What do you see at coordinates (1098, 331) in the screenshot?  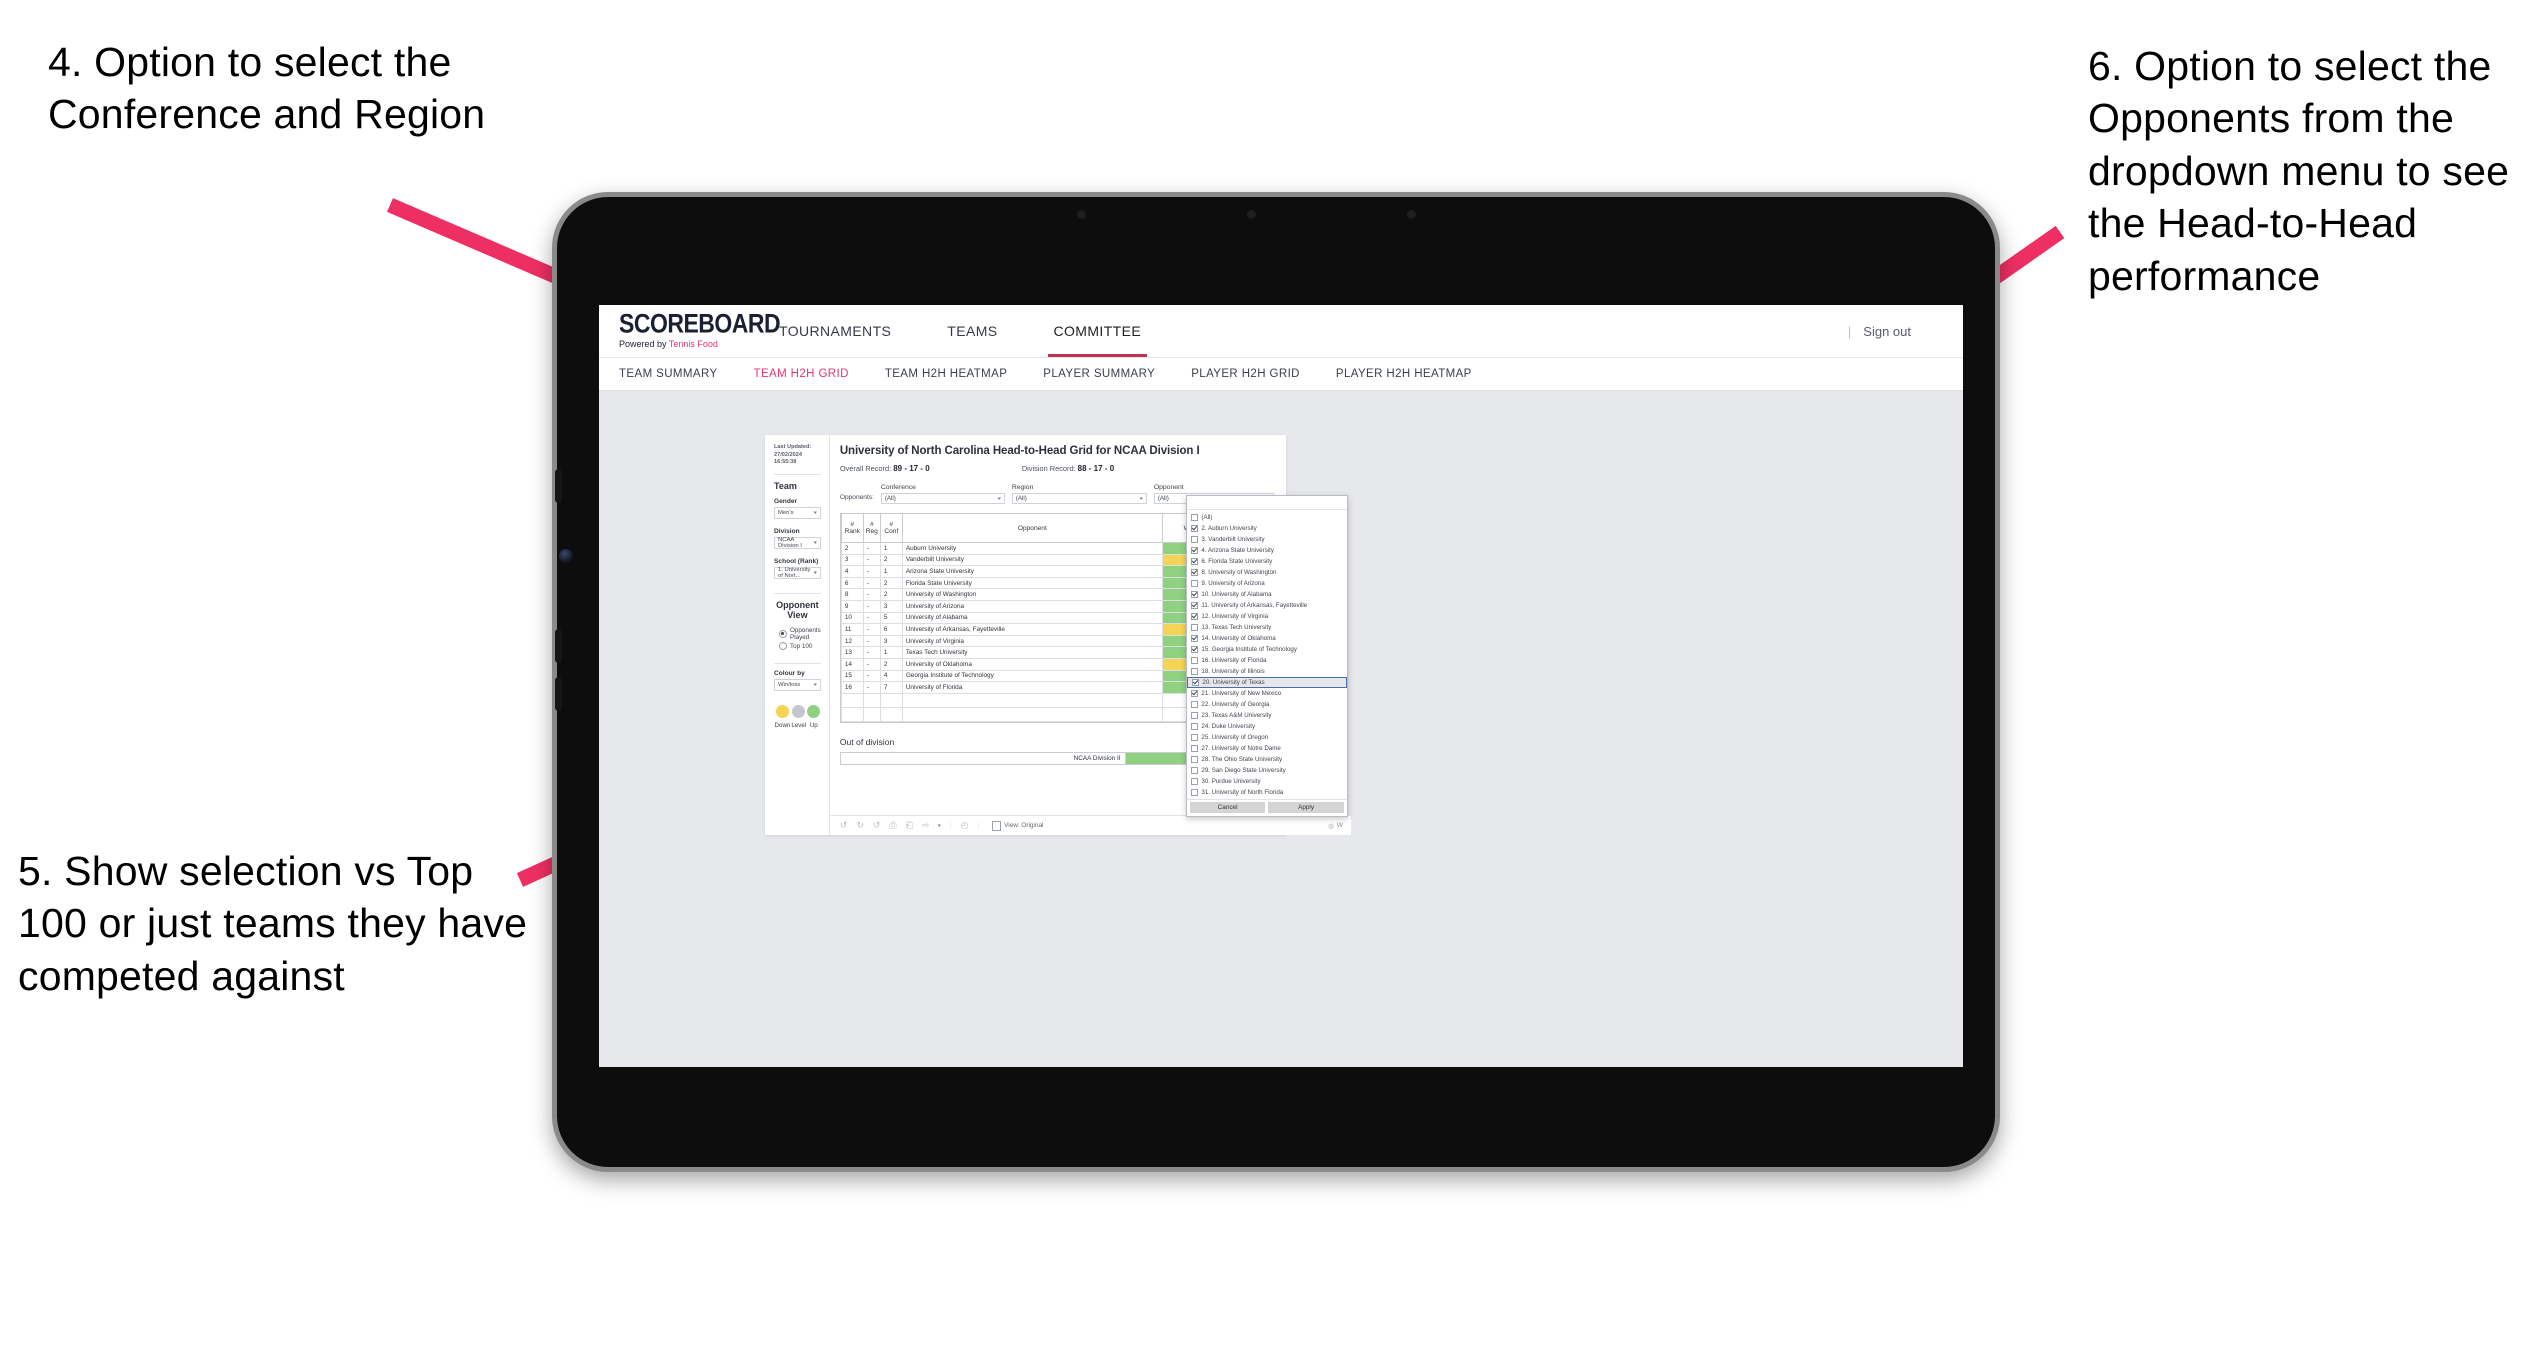 I see `topnav-item-committee: COMMITTEE` at bounding box center [1098, 331].